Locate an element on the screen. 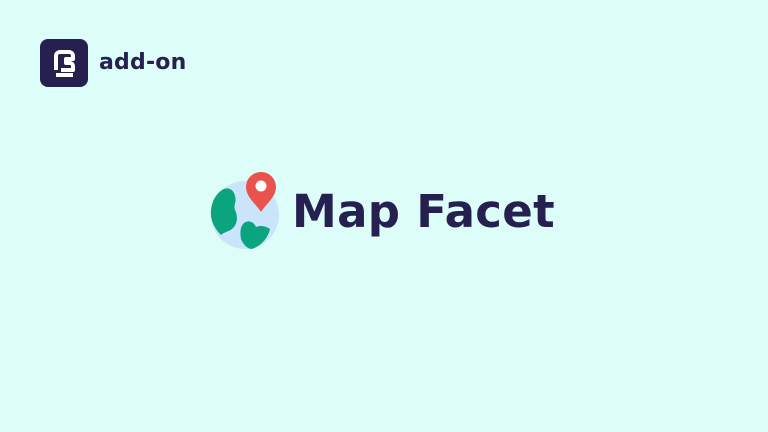 Image resolution: width=768 pixels, height=432 pixels. add-on-badge: add-on is located at coordinates (113, 63).